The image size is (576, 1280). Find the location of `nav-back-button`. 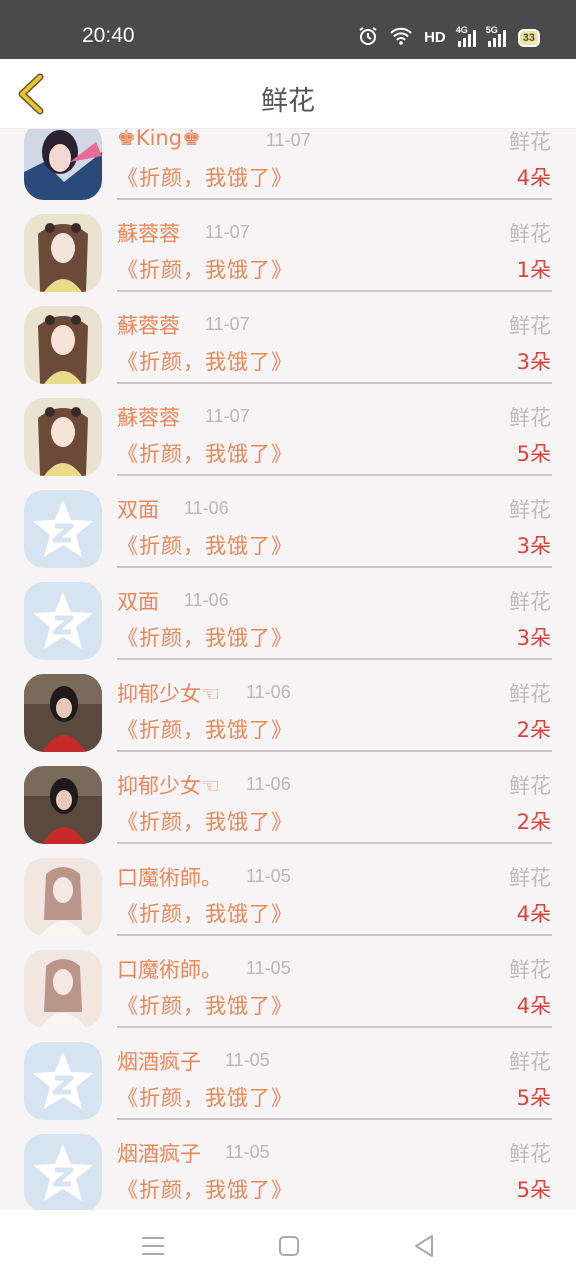

nav-back-button is located at coordinates (425, 1246).